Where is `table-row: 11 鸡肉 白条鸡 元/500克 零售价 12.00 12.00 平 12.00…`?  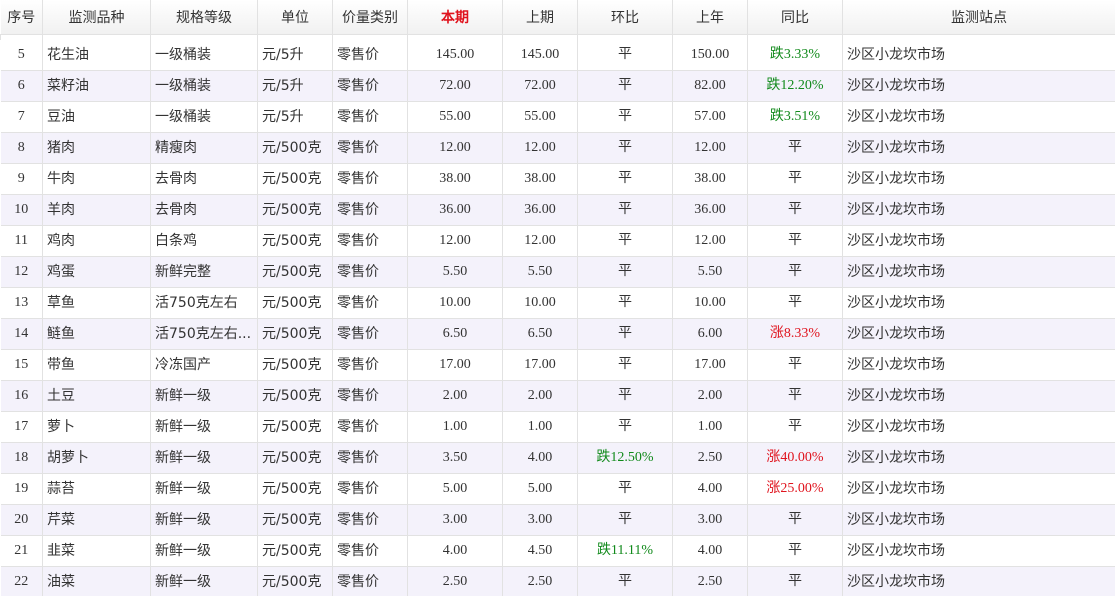 table-row: 11 鸡肉 白条鸡 元/500克 零售价 12.00 12.00 平 12.00… is located at coordinates (557, 241).